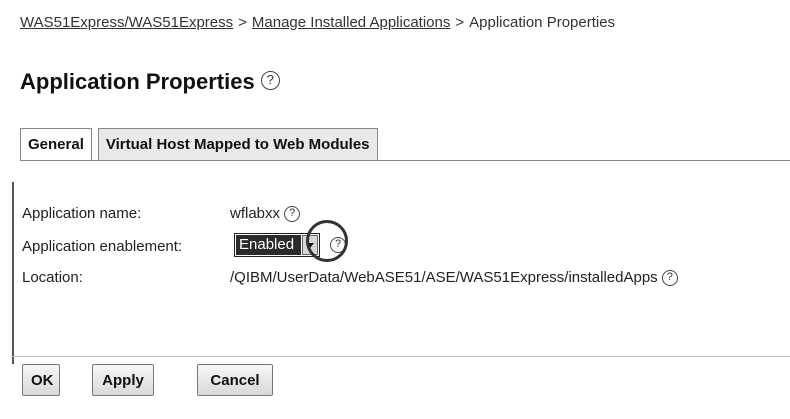  Describe the element at coordinates (268, 245) in the screenshot. I see `app-enablement-selected: Enabled` at that location.